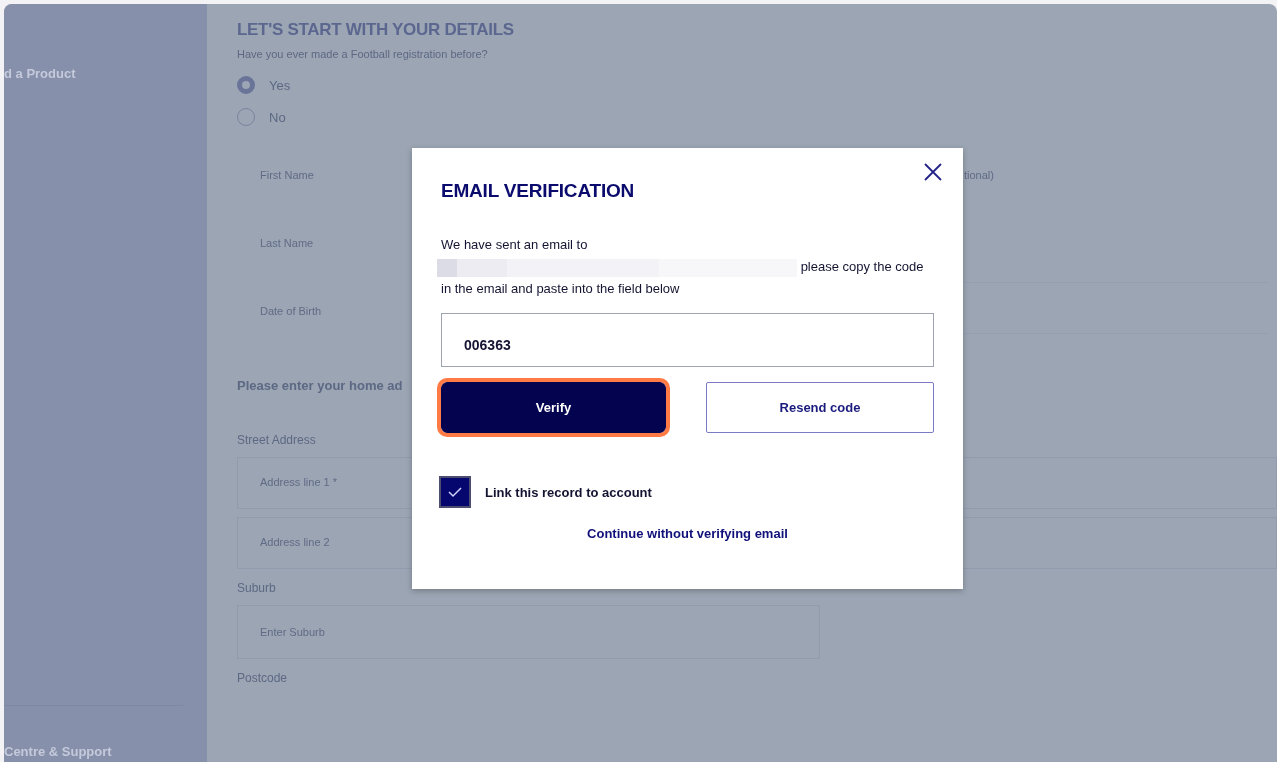 The width and height of the screenshot is (1277, 762). What do you see at coordinates (820, 407) in the screenshot?
I see `resend-button: Resend code` at bounding box center [820, 407].